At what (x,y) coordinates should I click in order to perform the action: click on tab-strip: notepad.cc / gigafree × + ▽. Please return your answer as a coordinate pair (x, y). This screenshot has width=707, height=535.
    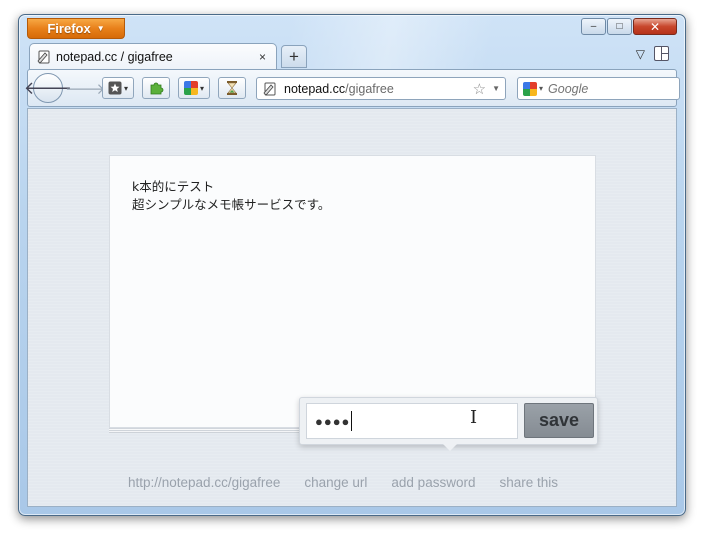
    Looking at the image, I should click on (352, 56).